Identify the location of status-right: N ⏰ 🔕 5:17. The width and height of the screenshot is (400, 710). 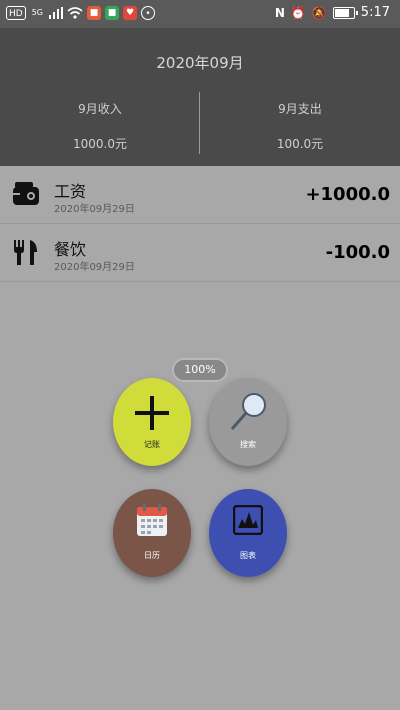
(332, 12).